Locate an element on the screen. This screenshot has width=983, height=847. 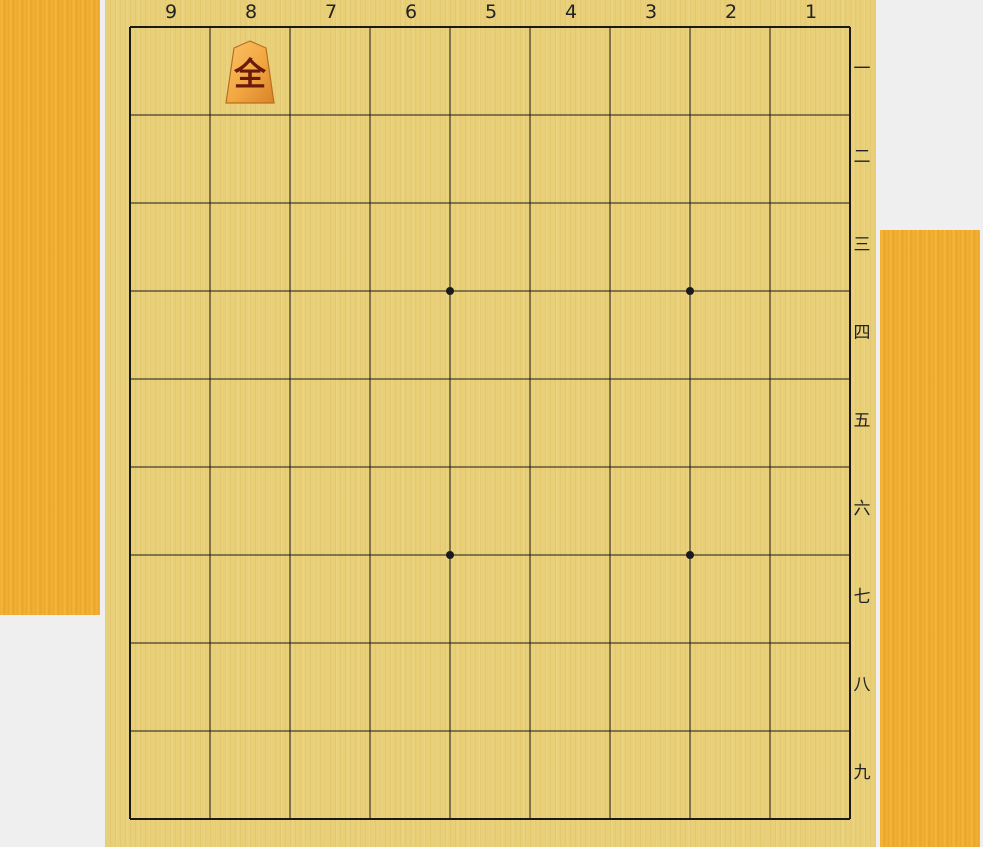
file-label: 6 is located at coordinates (411, 12).